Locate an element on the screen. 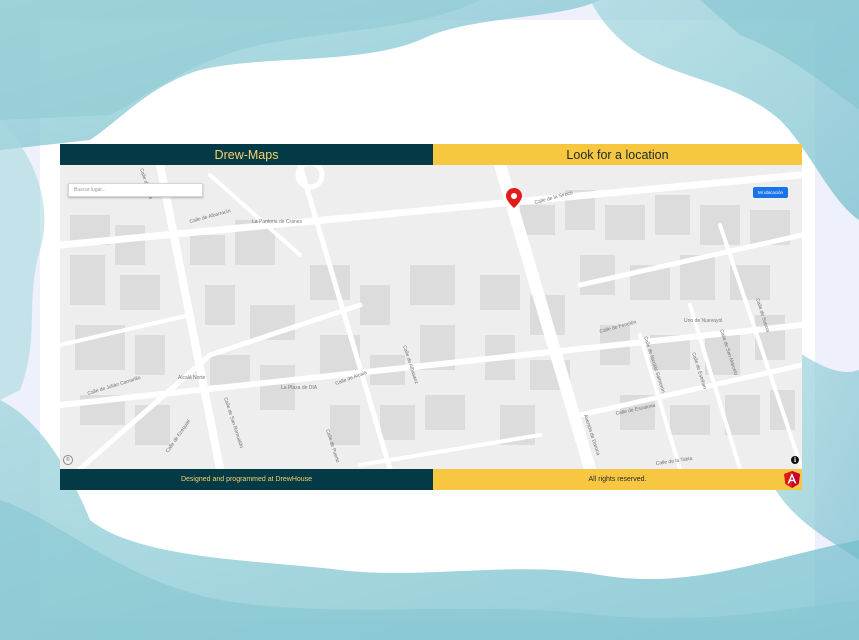 Image resolution: width=859 pixels, height=640 pixels. place-label: Alcalá Norte is located at coordinates (191, 378).